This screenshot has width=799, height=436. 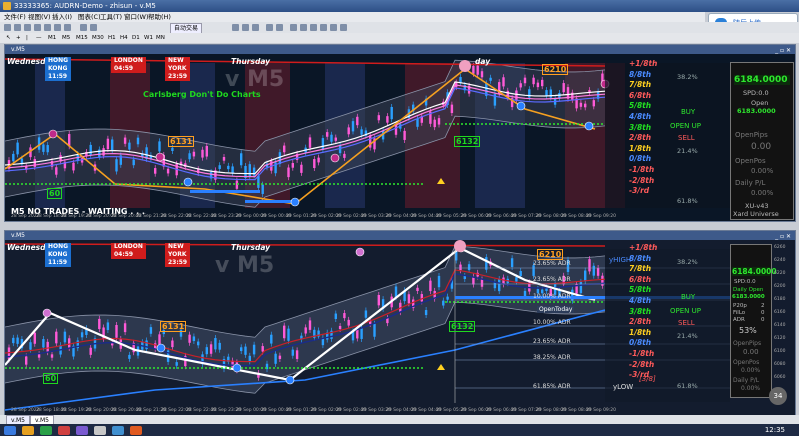 I want to click on new-chart-icon, so click(x=7, y=27).